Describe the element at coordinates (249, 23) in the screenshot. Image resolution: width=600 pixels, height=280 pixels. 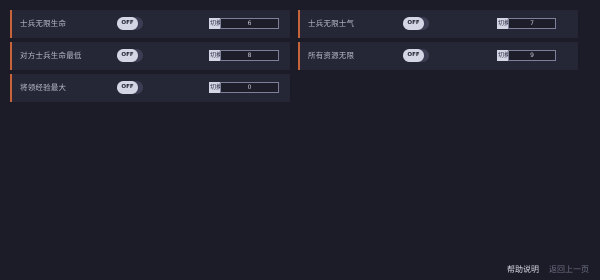
I see `hotkey-input: 6` at that location.